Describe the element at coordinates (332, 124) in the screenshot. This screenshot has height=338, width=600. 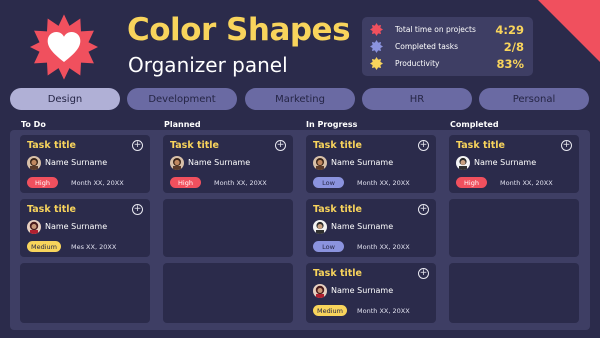
I see `column-label-in-progress: In Progress` at that location.